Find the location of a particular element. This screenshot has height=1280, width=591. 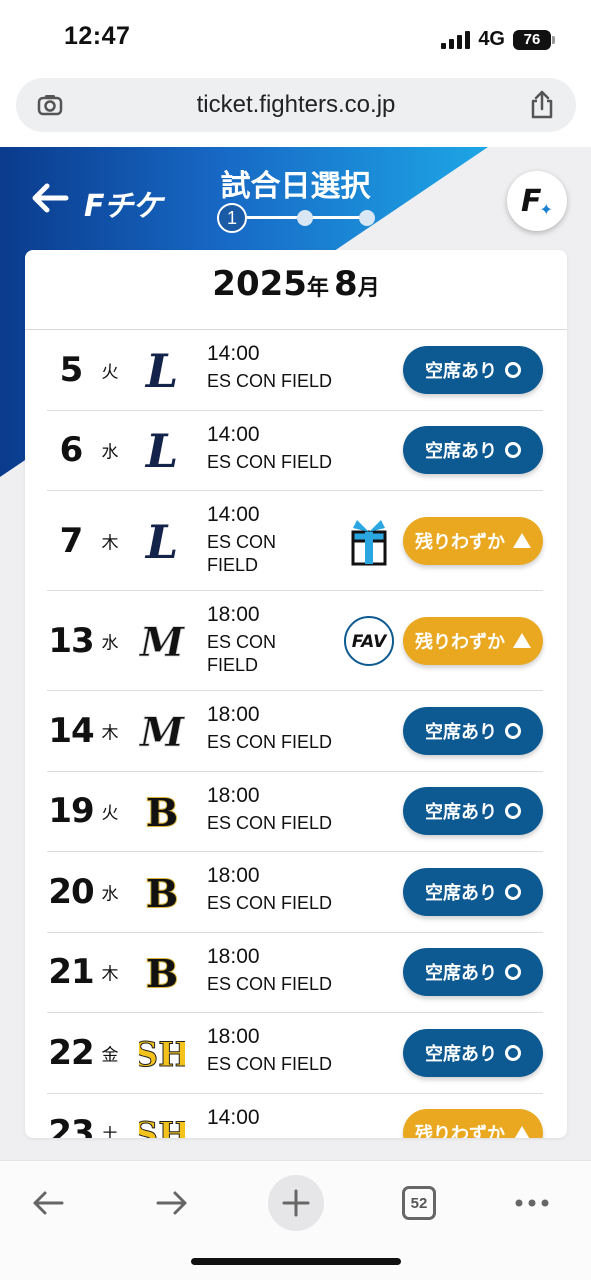

step-indicator: 1 is located at coordinates (297, 218).